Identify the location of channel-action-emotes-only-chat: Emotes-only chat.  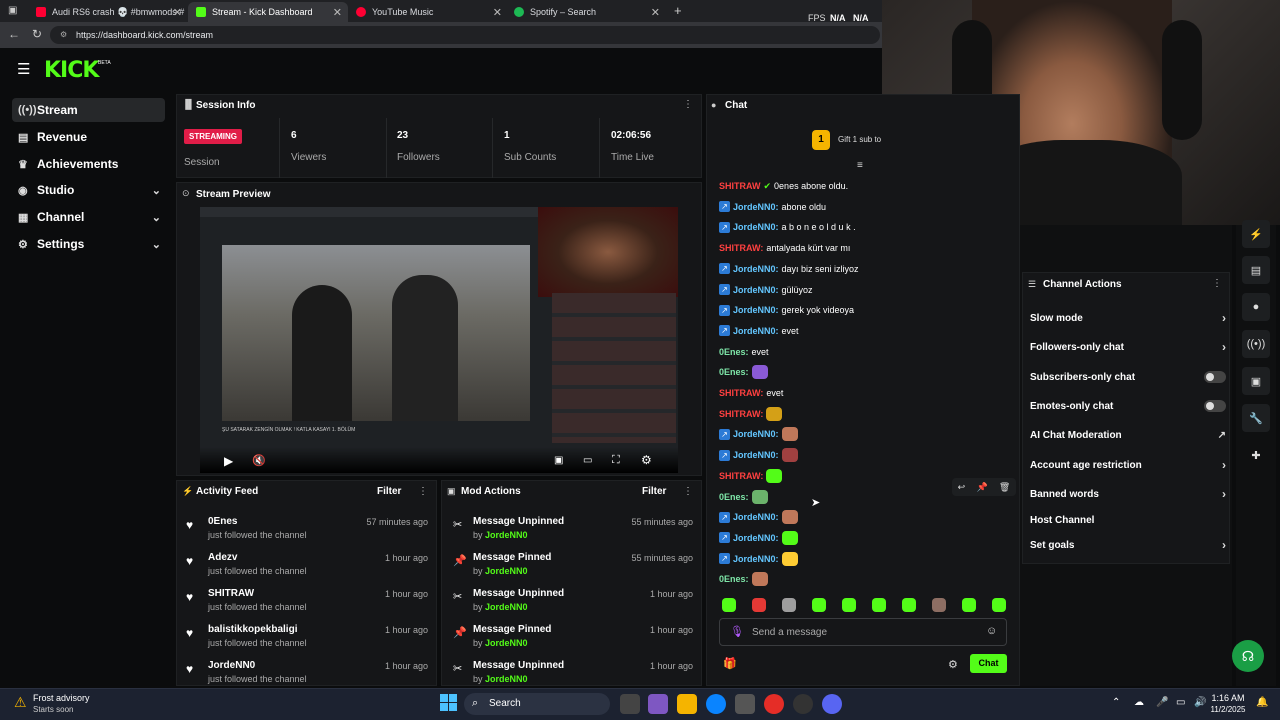
(1128, 406).